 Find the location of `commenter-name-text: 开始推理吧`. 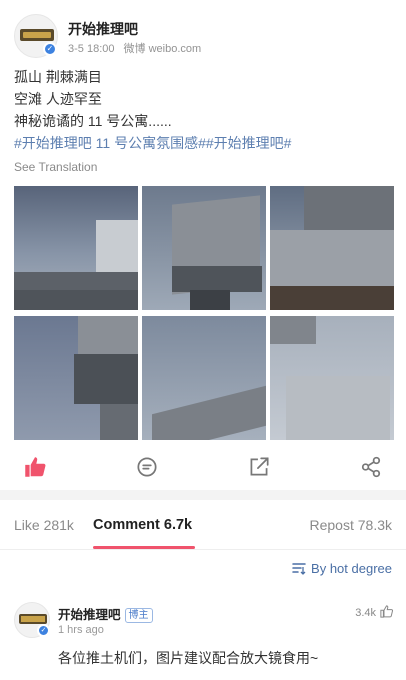

commenter-name-text: 开始推理吧 is located at coordinates (89, 615).